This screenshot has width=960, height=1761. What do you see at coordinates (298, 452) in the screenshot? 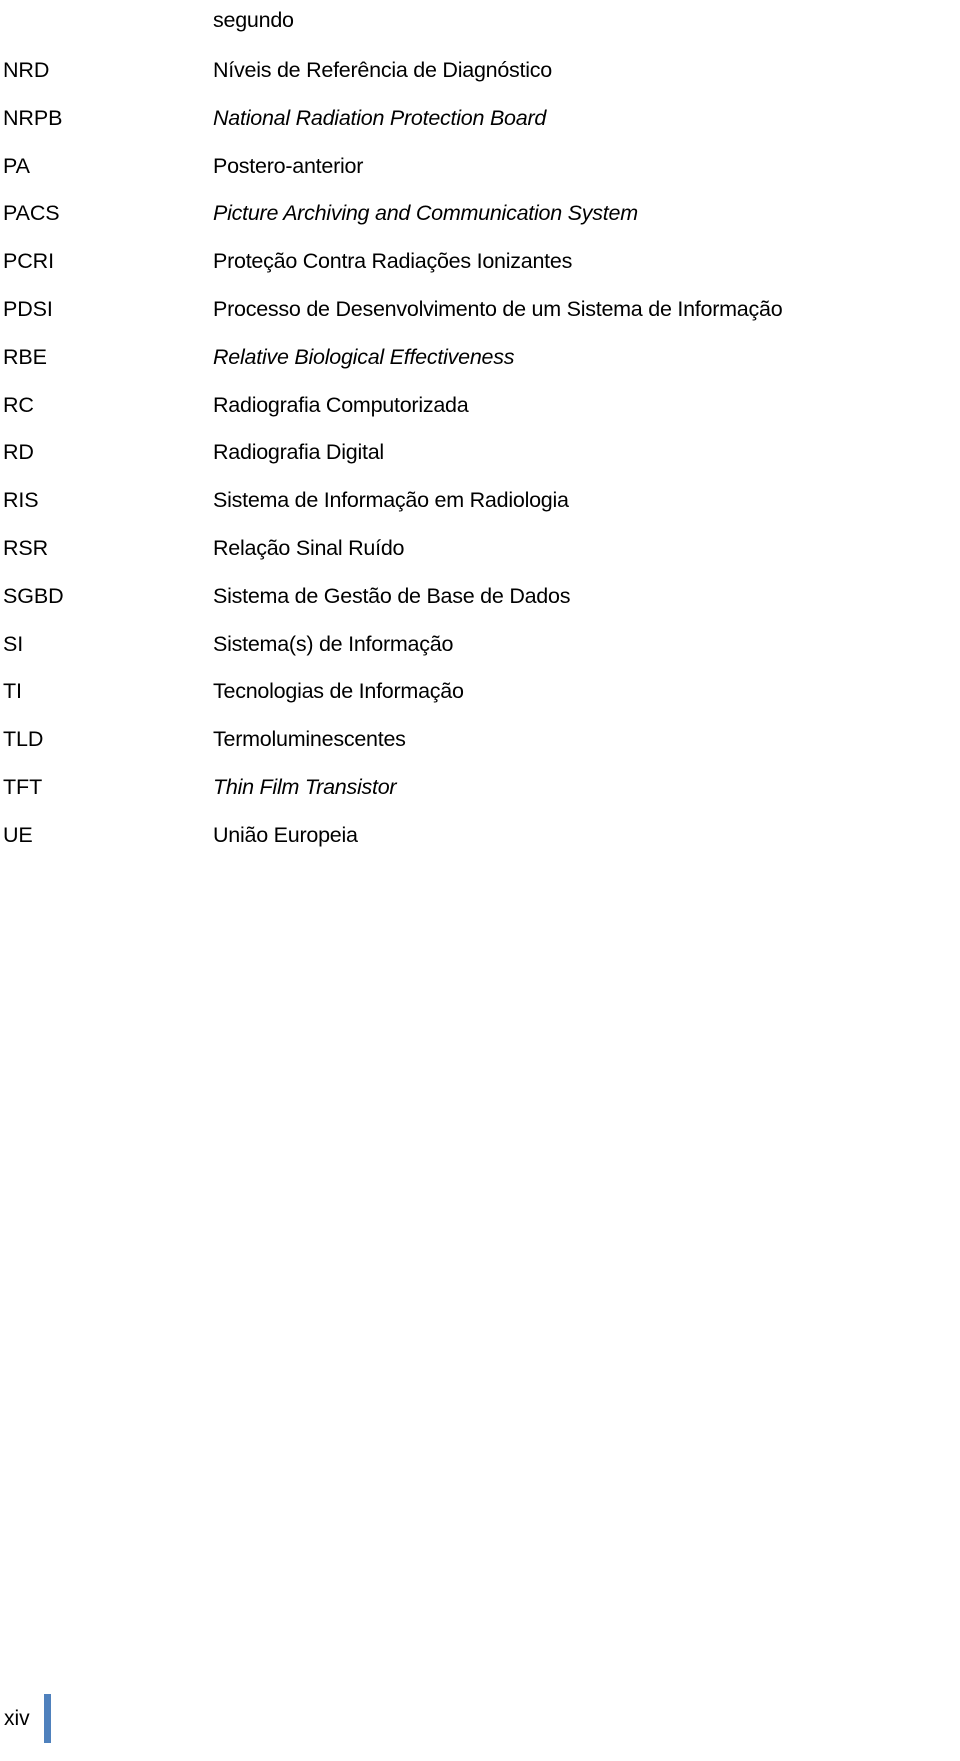
I see `glossary-definition: Radiografia Digital` at bounding box center [298, 452].